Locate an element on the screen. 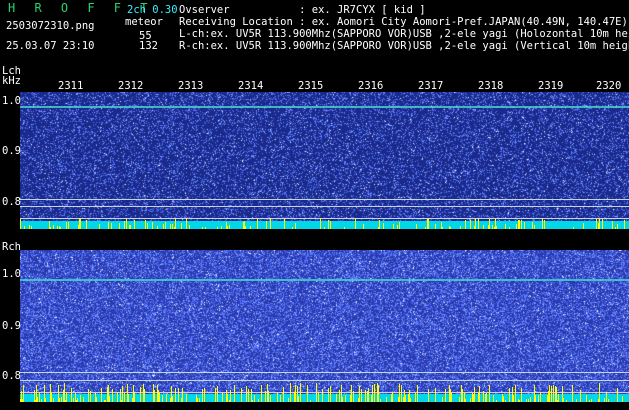  x-tick: 2311 is located at coordinates (71, 86).